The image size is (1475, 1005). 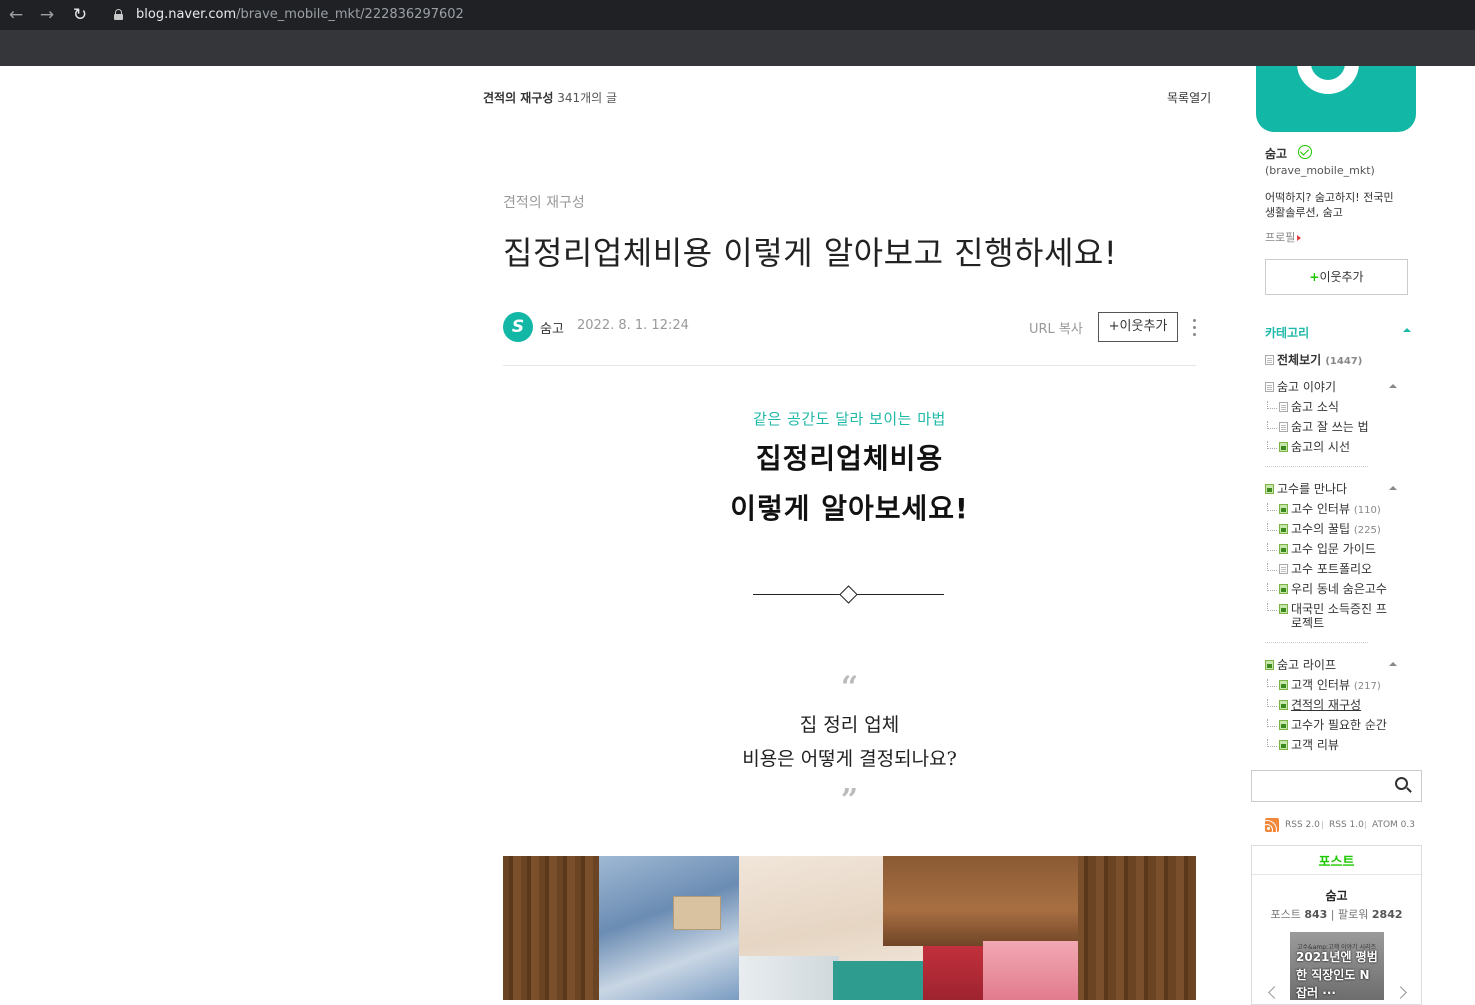 What do you see at coordinates (849, 458) in the screenshot?
I see `post-heading-line1: 집정리업체비용` at bounding box center [849, 458].